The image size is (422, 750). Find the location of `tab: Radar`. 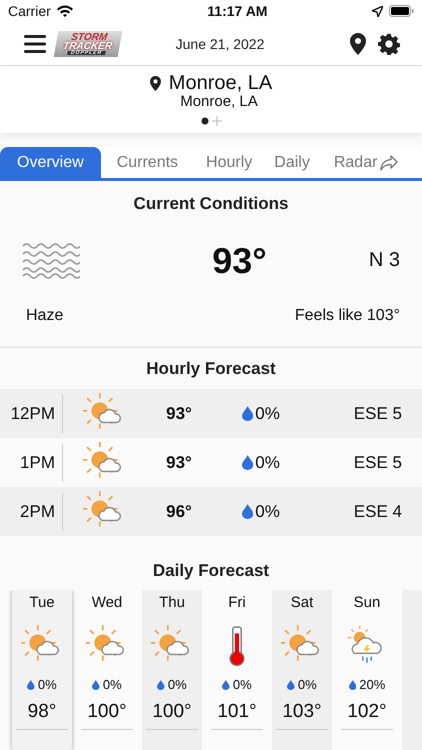

tab: Radar is located at coordinates (366, 162).